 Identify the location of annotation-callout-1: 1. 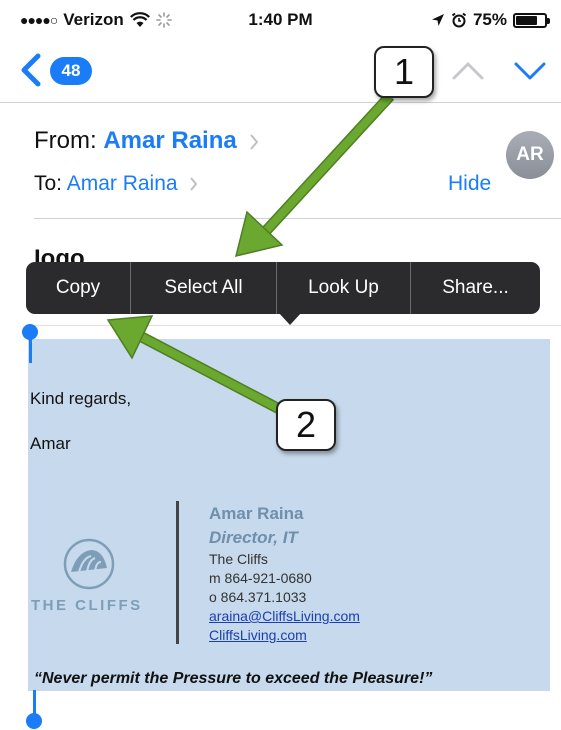
(404, 72).